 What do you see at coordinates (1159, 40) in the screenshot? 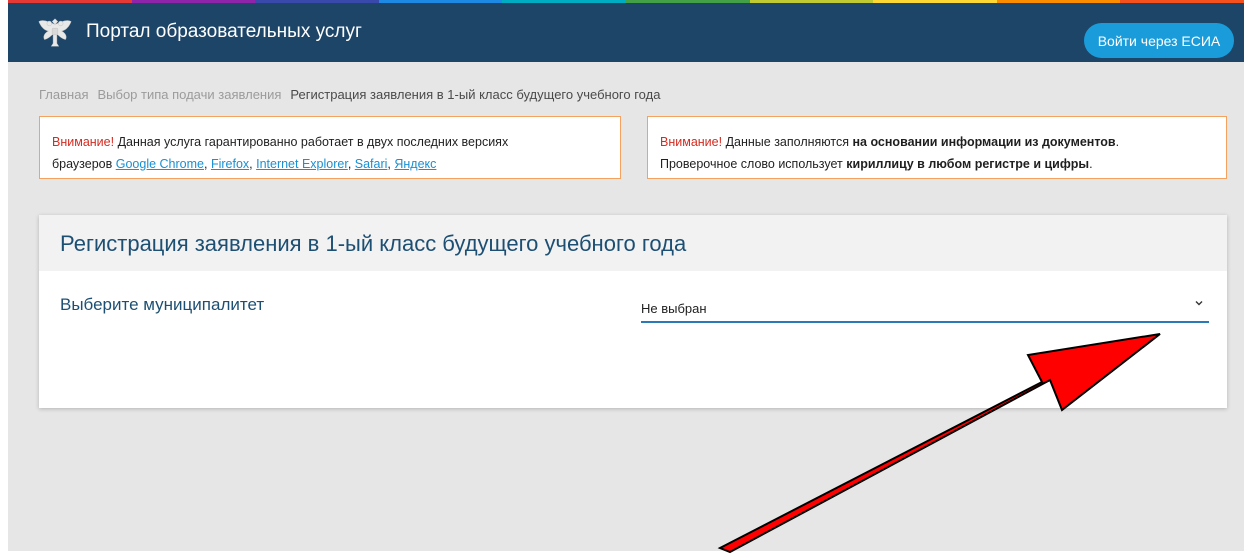
I see `esia-login-button: Войти через ЕСИА` at bounding box center [1159, 40].